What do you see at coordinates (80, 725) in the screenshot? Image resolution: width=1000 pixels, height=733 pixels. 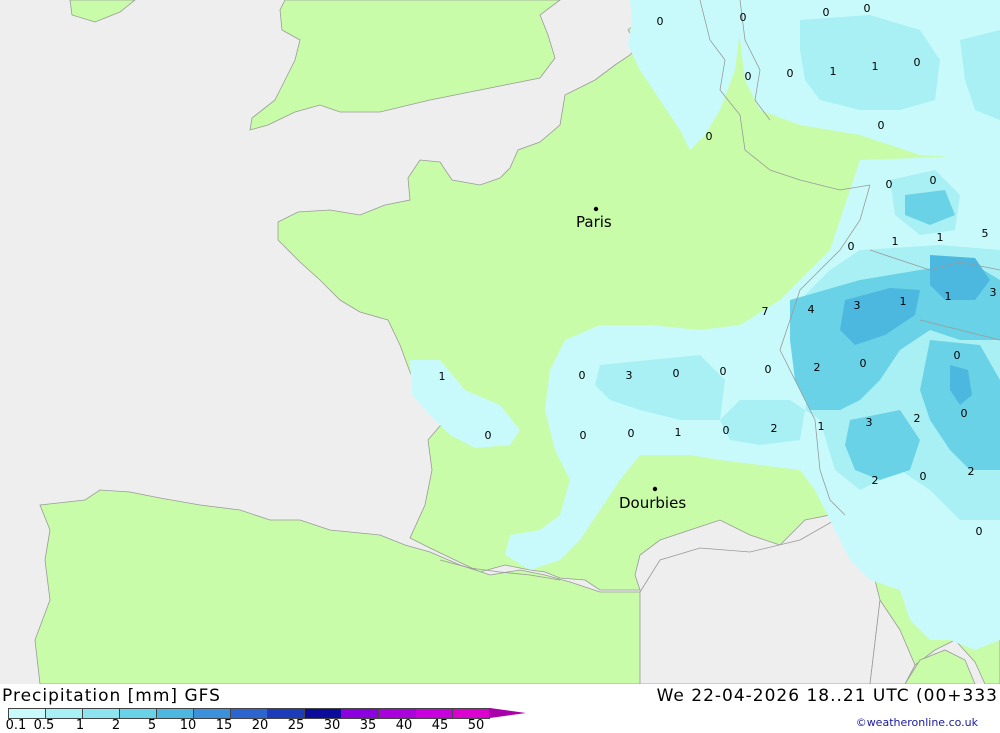 I see `scale-tick-label: 1` at bounding box center [80, 725].